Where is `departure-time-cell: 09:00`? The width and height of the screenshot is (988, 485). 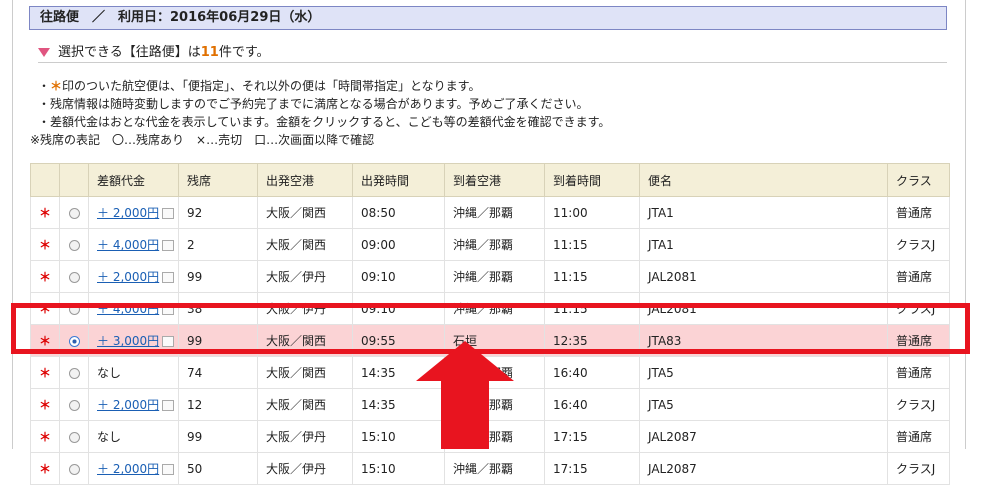 departure-time-cell: 09:00 is located at coordinates (398, 244).